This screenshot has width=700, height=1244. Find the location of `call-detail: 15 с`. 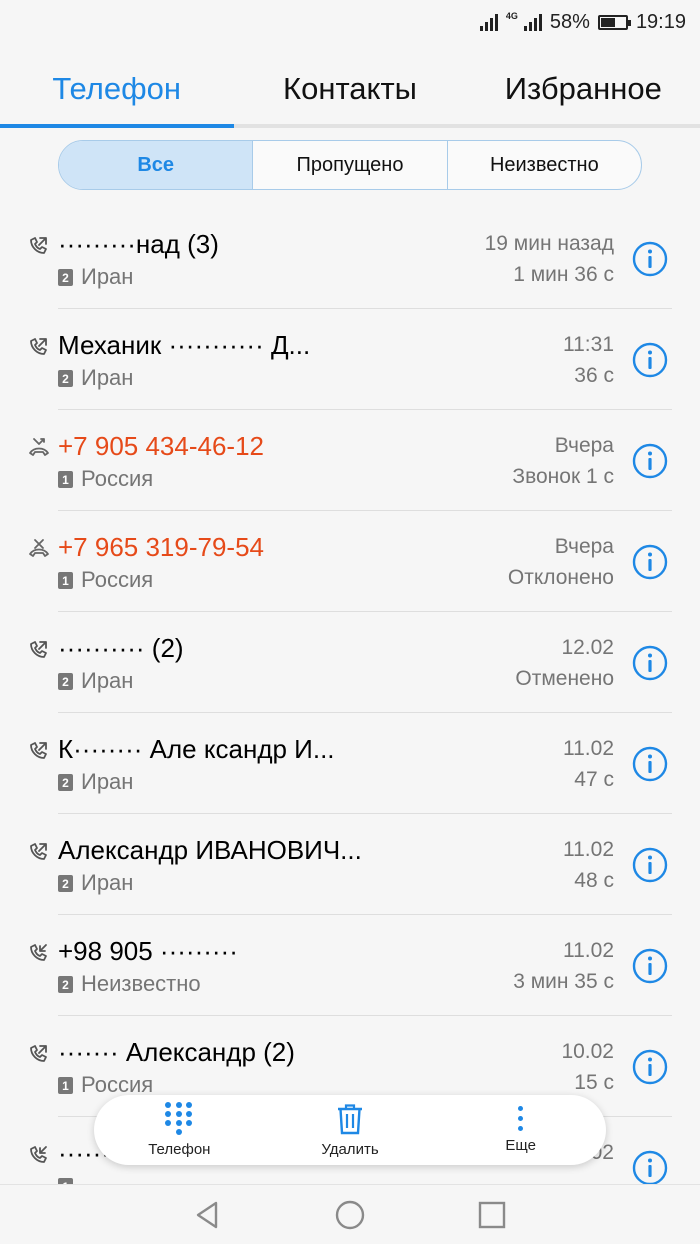

call-detail: 15 с is located at coordinates (594, 1082).